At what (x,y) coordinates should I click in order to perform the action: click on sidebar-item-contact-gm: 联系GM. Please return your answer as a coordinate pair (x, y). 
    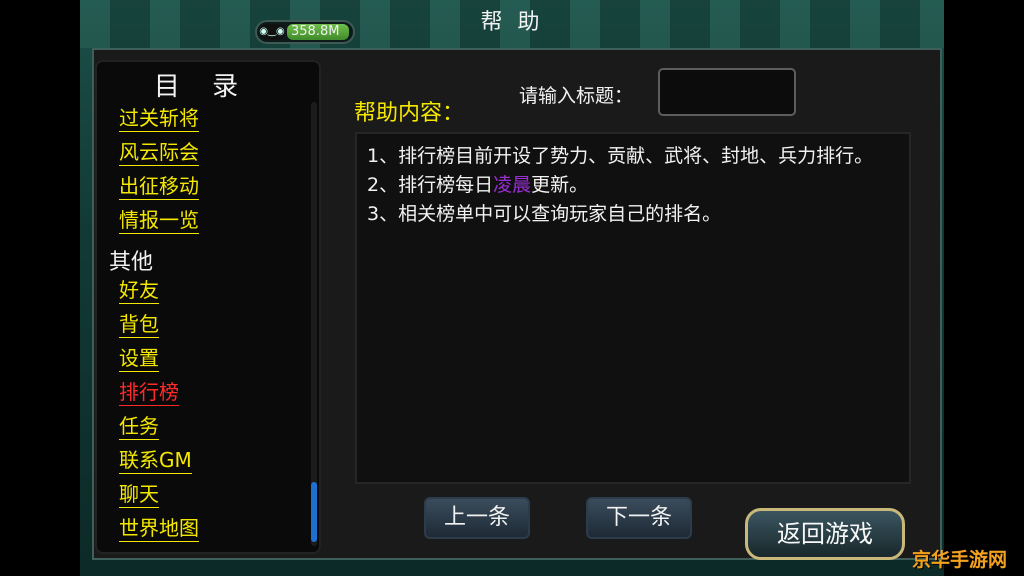
    Looking at the image, I should click on (155, 461).